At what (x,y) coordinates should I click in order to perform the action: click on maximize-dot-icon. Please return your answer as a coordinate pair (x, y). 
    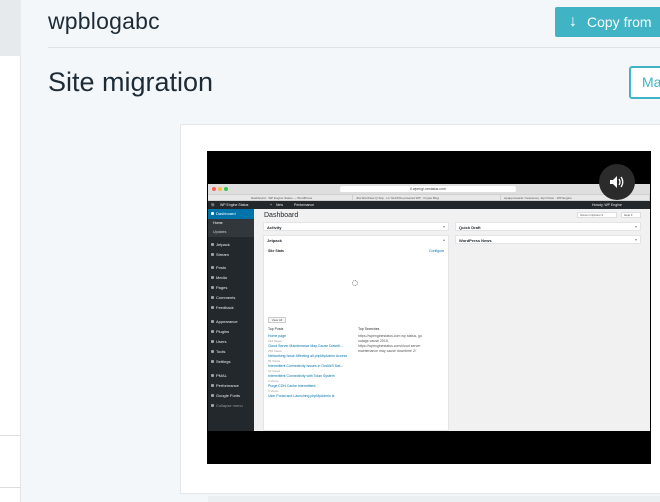
    Looking at the image, I should click on (226, 189).